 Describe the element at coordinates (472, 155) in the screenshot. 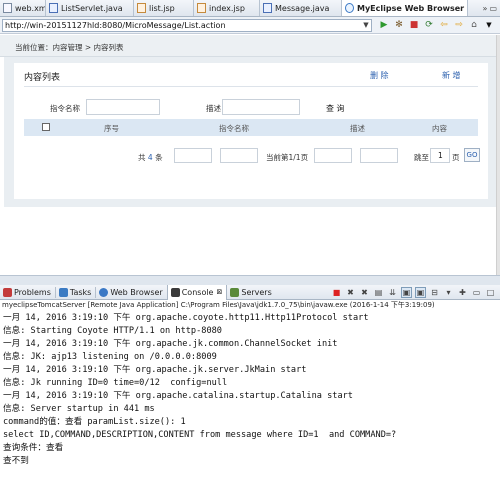

I see `go-button: GO` at that location.